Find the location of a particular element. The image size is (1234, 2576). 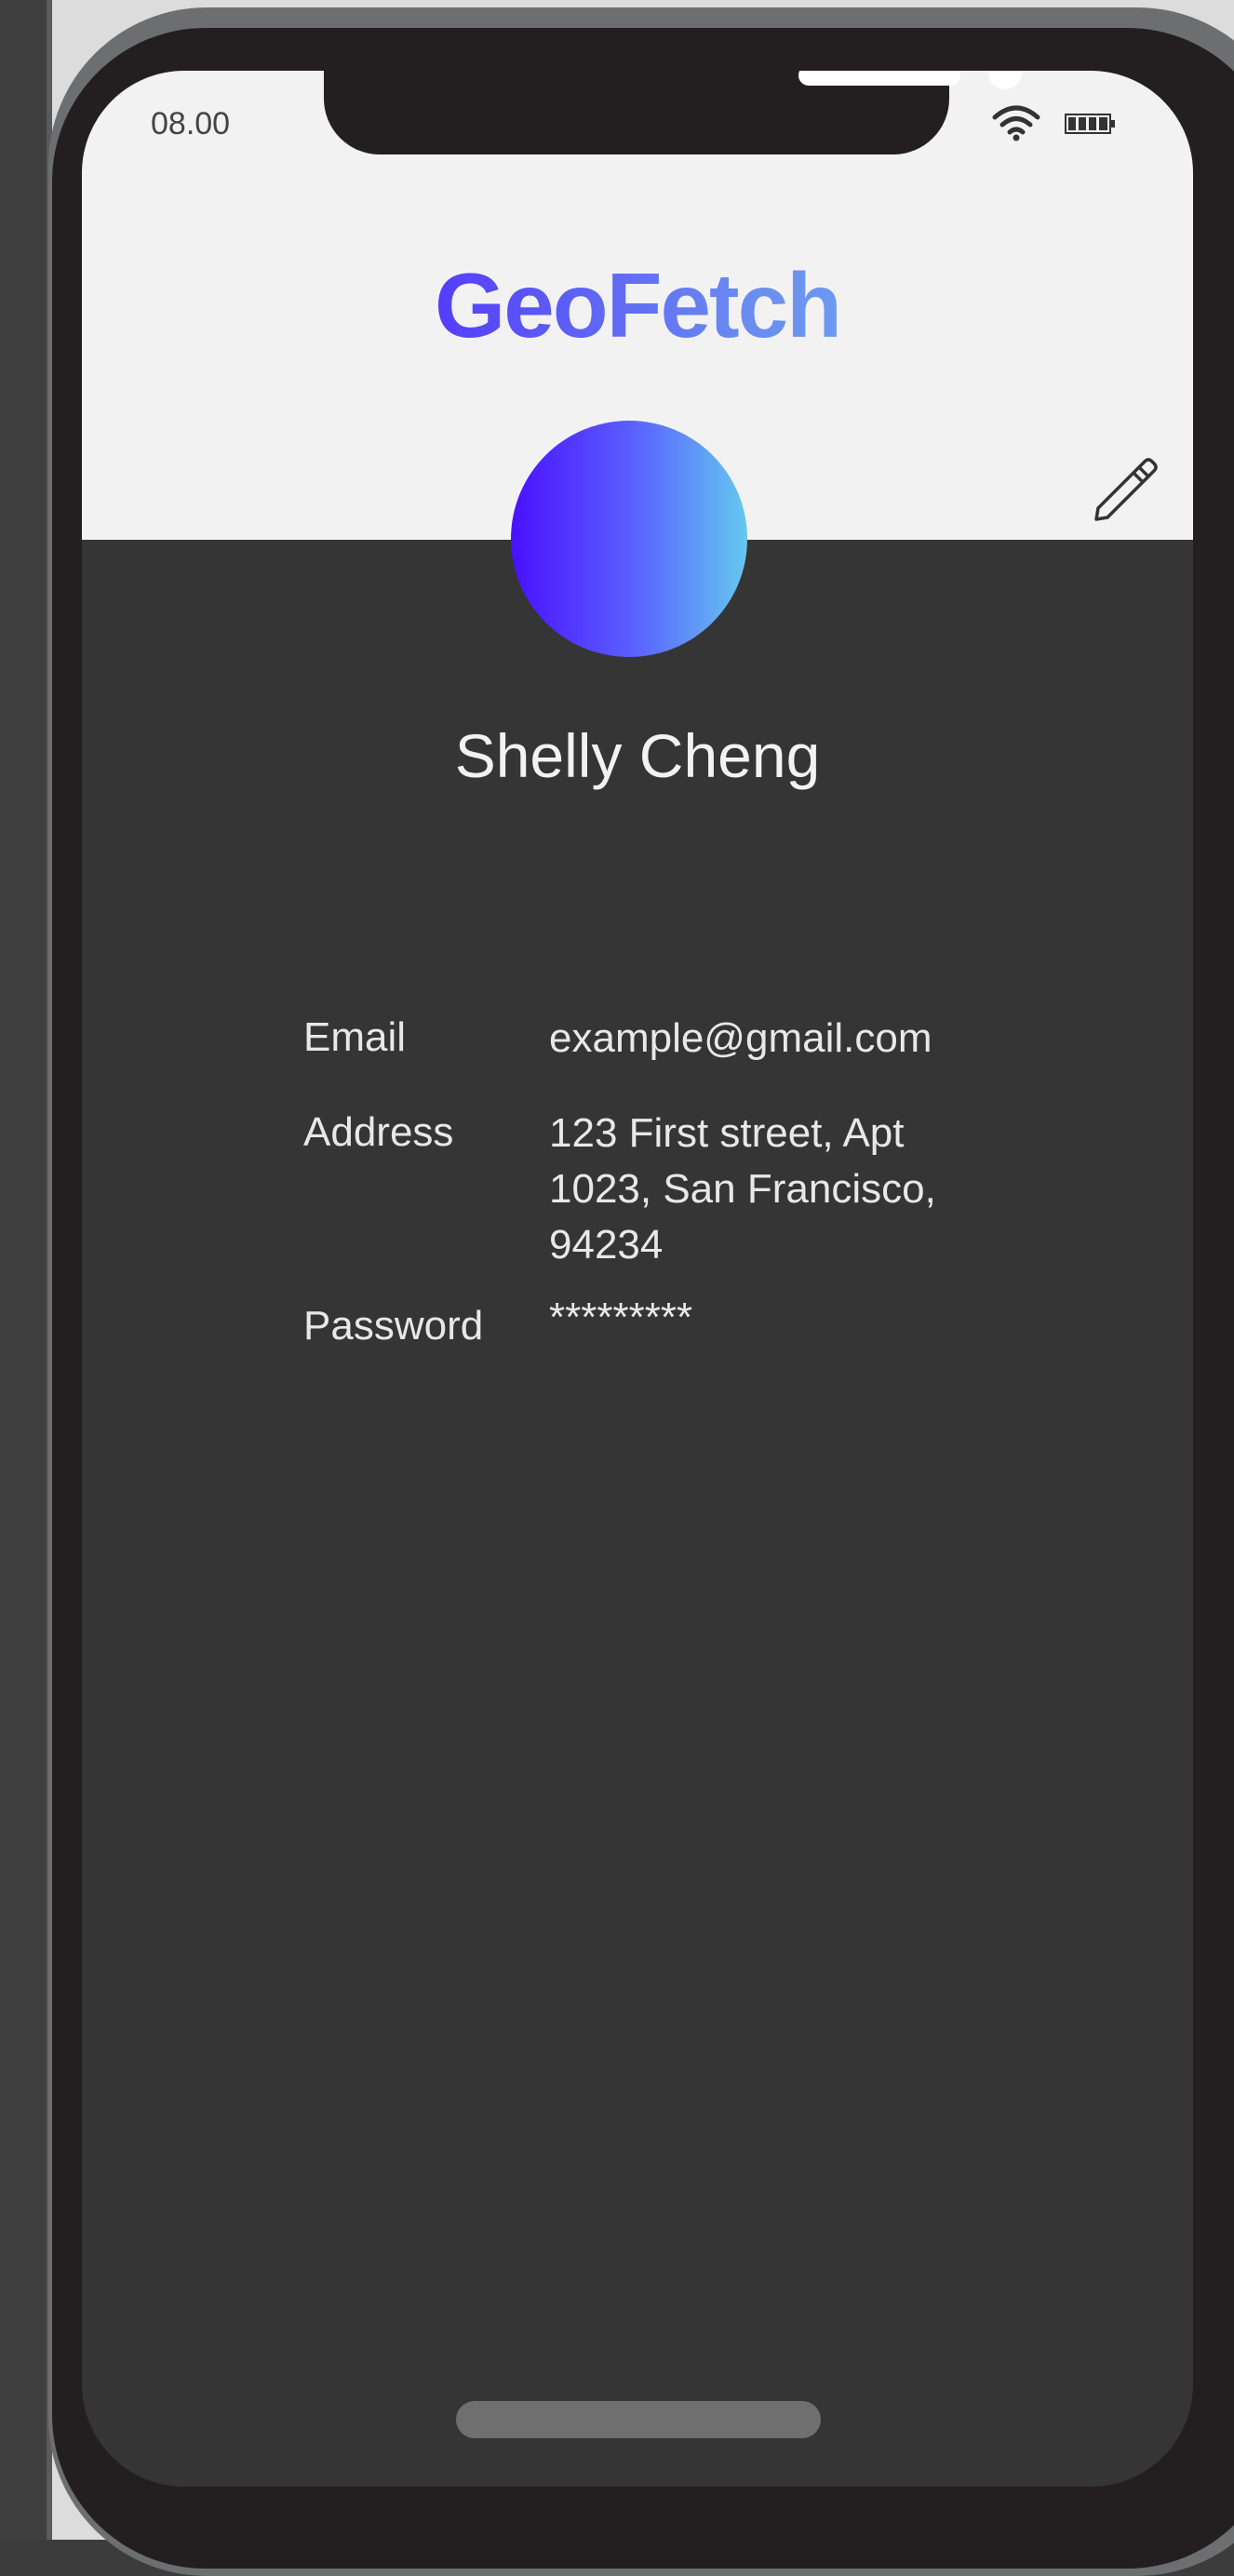

home-indicator is located at coordinates (638, 2419).